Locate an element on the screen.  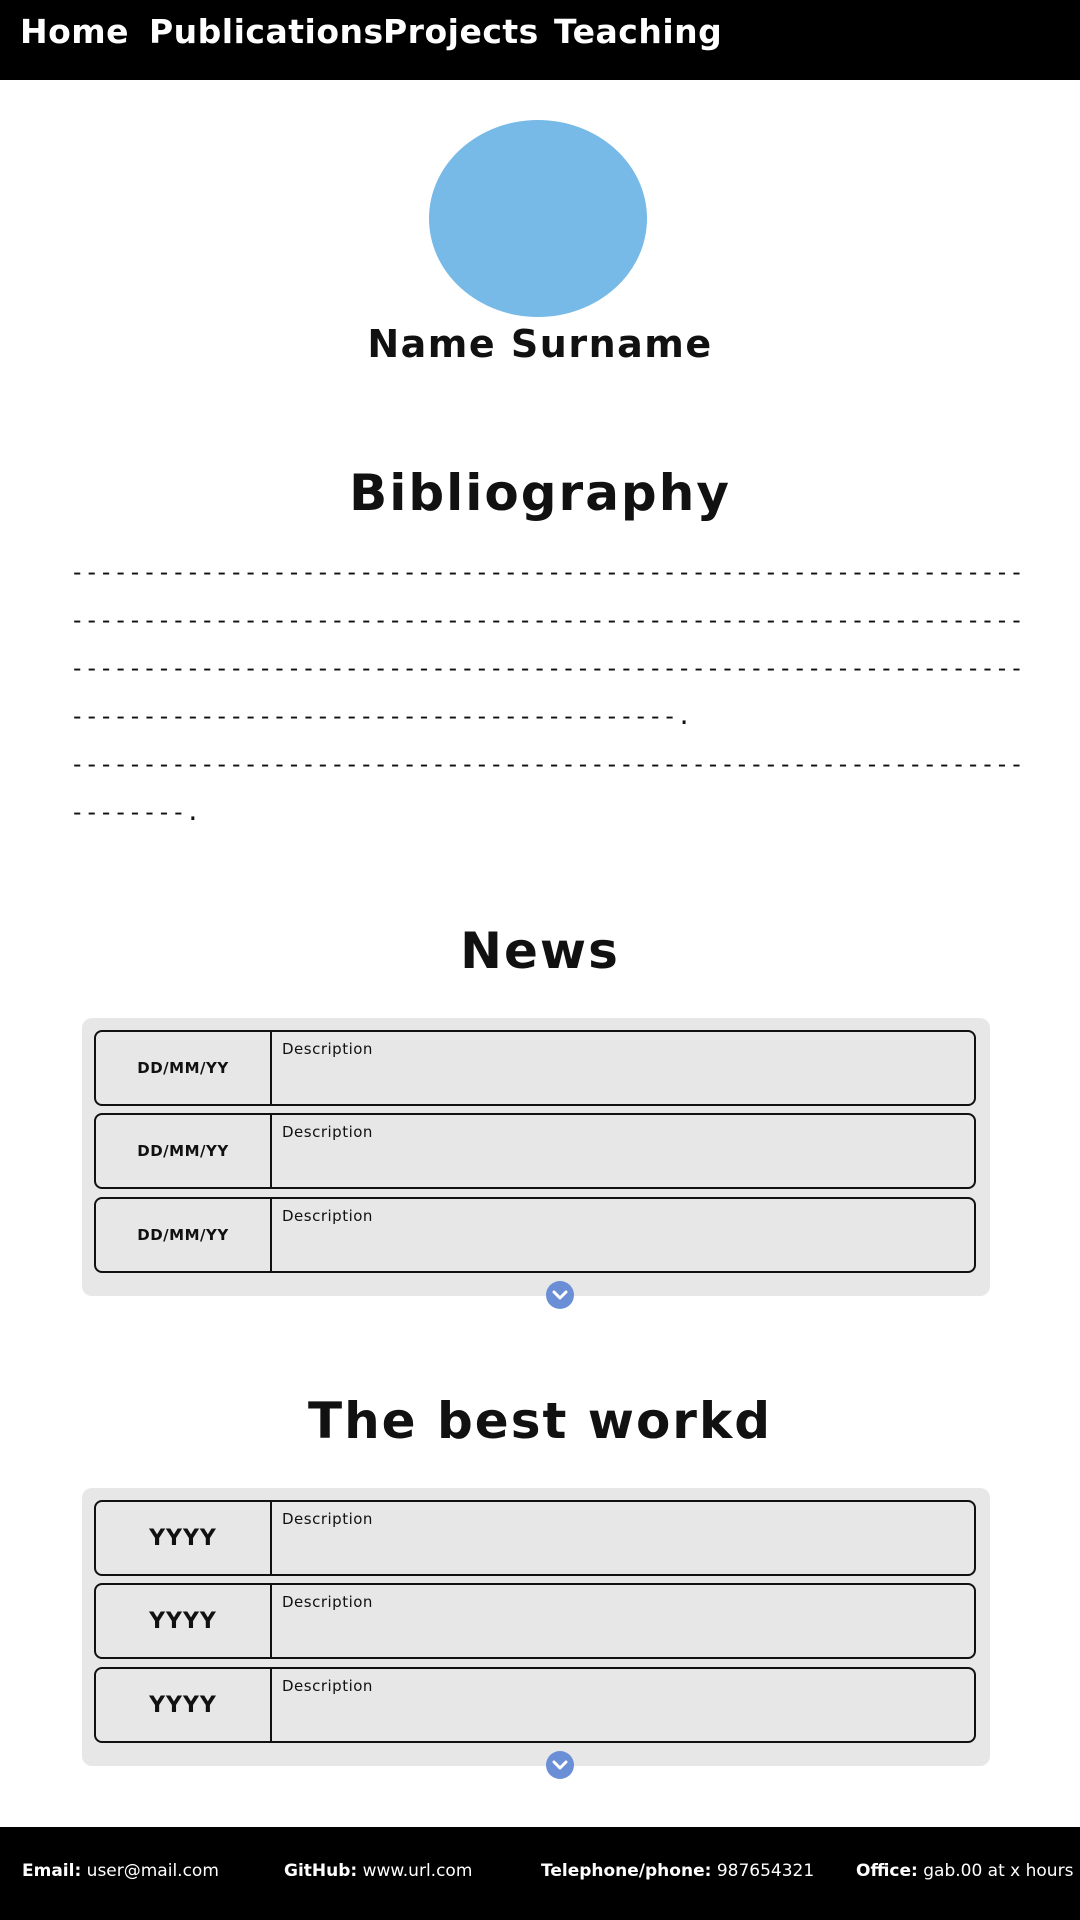
footer-github-label: GitHub: is located at coordinates (321, 1871).